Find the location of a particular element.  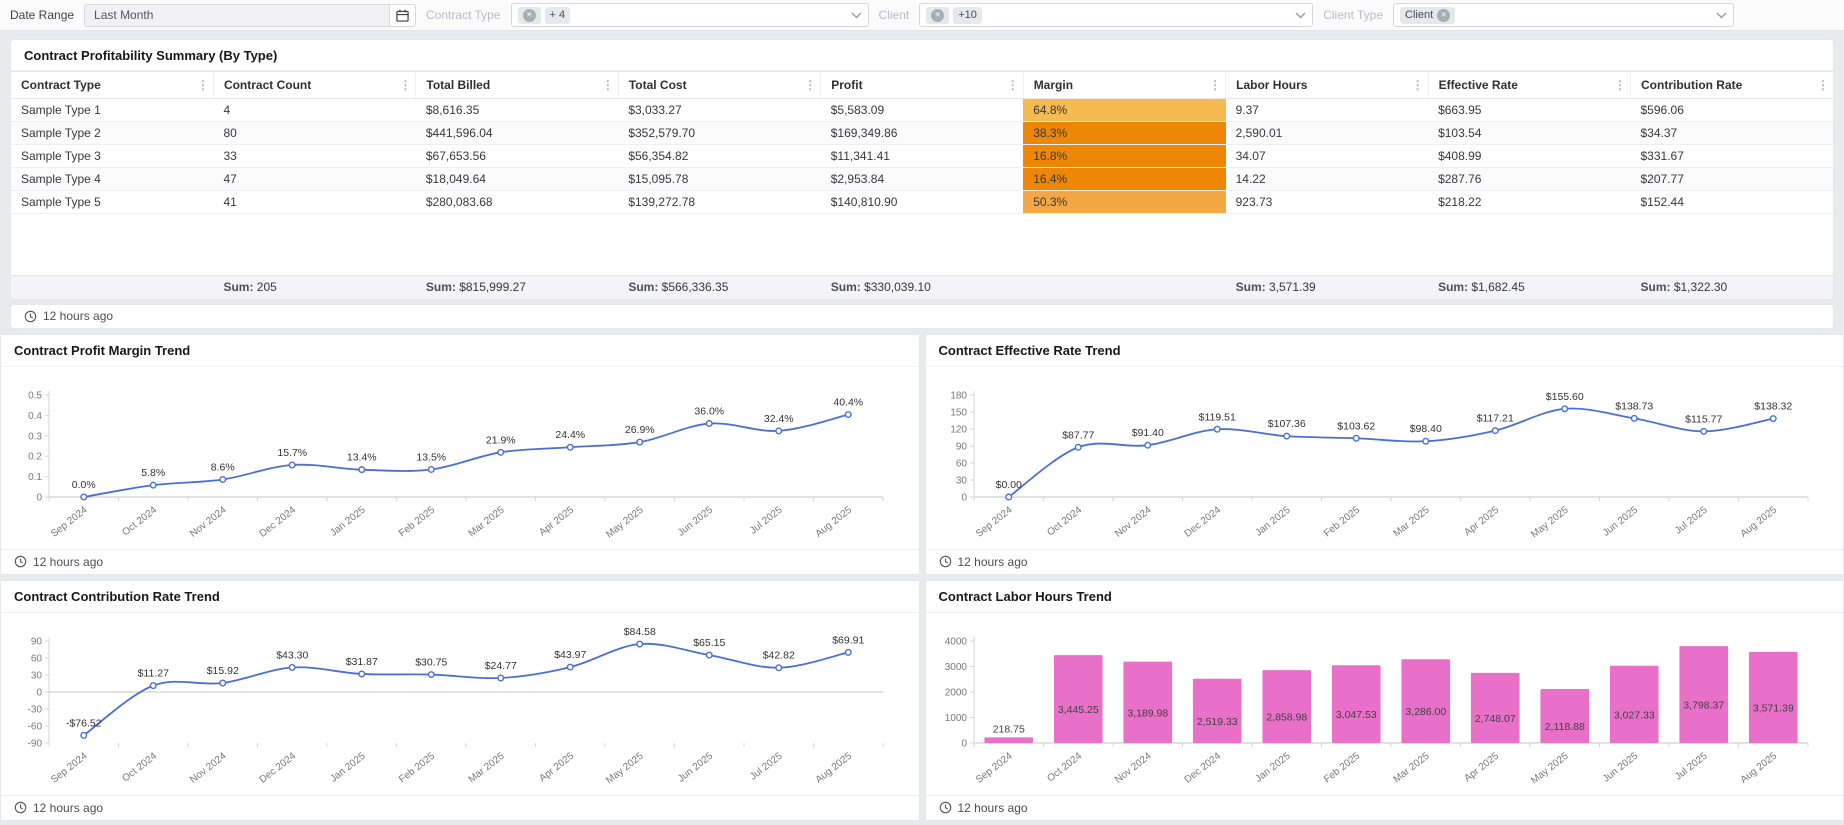

client-selected-tag: ✕ is located at coordinates (938, 15).